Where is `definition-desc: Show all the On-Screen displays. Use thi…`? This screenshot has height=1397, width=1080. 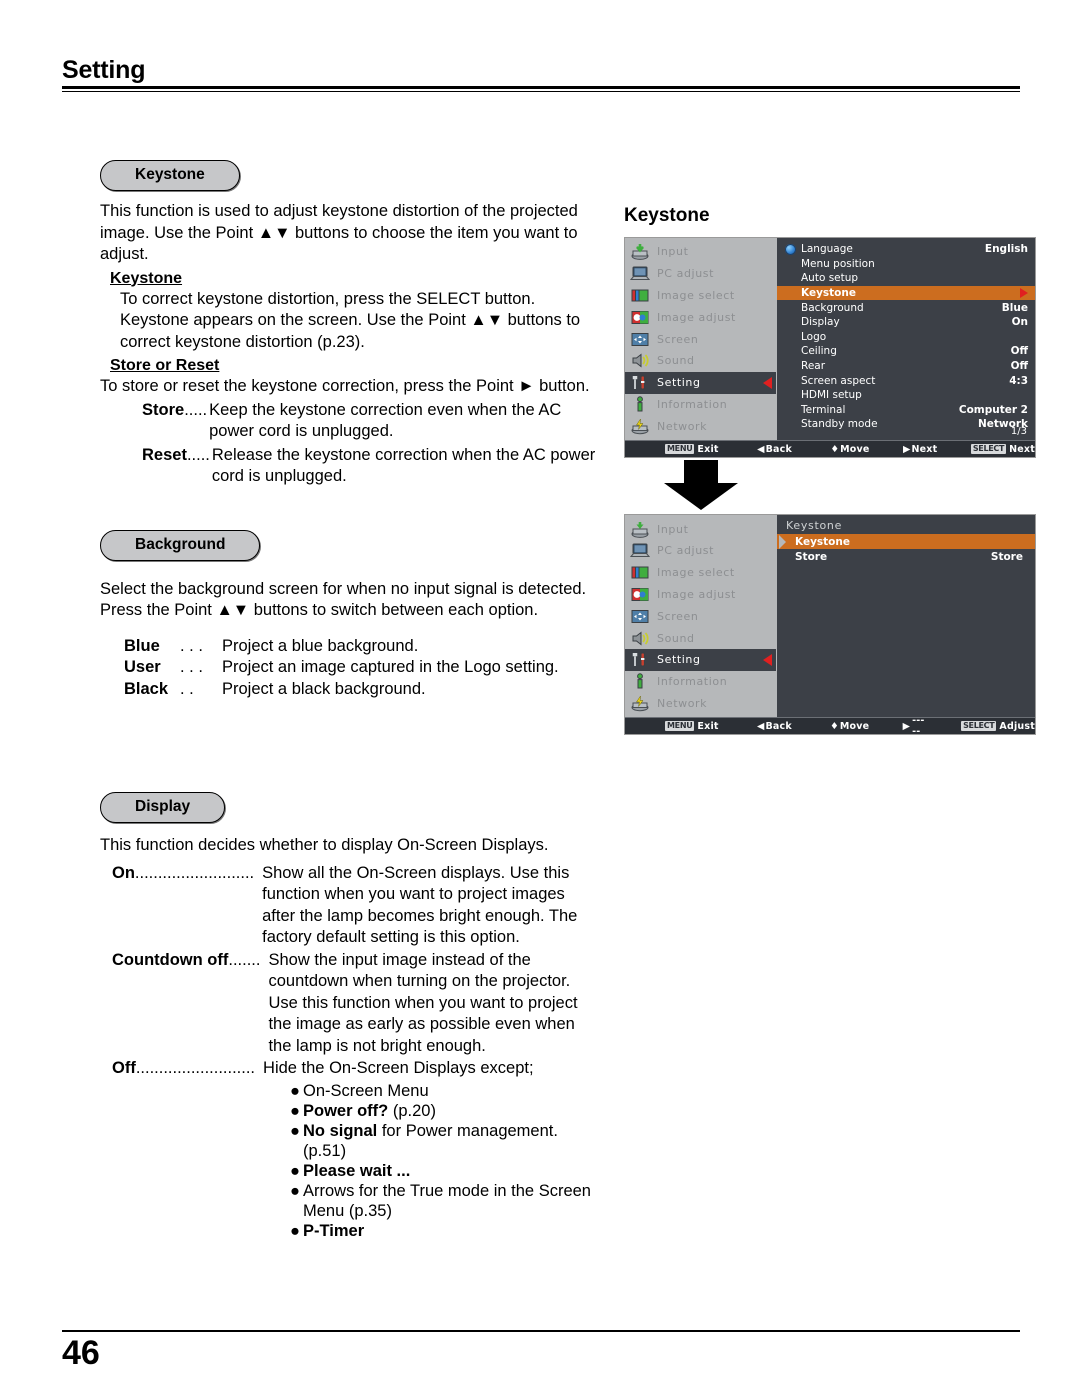 definition-desc: Show all the On-Screen displays. Use thi… is located at coordinates (420, 905).